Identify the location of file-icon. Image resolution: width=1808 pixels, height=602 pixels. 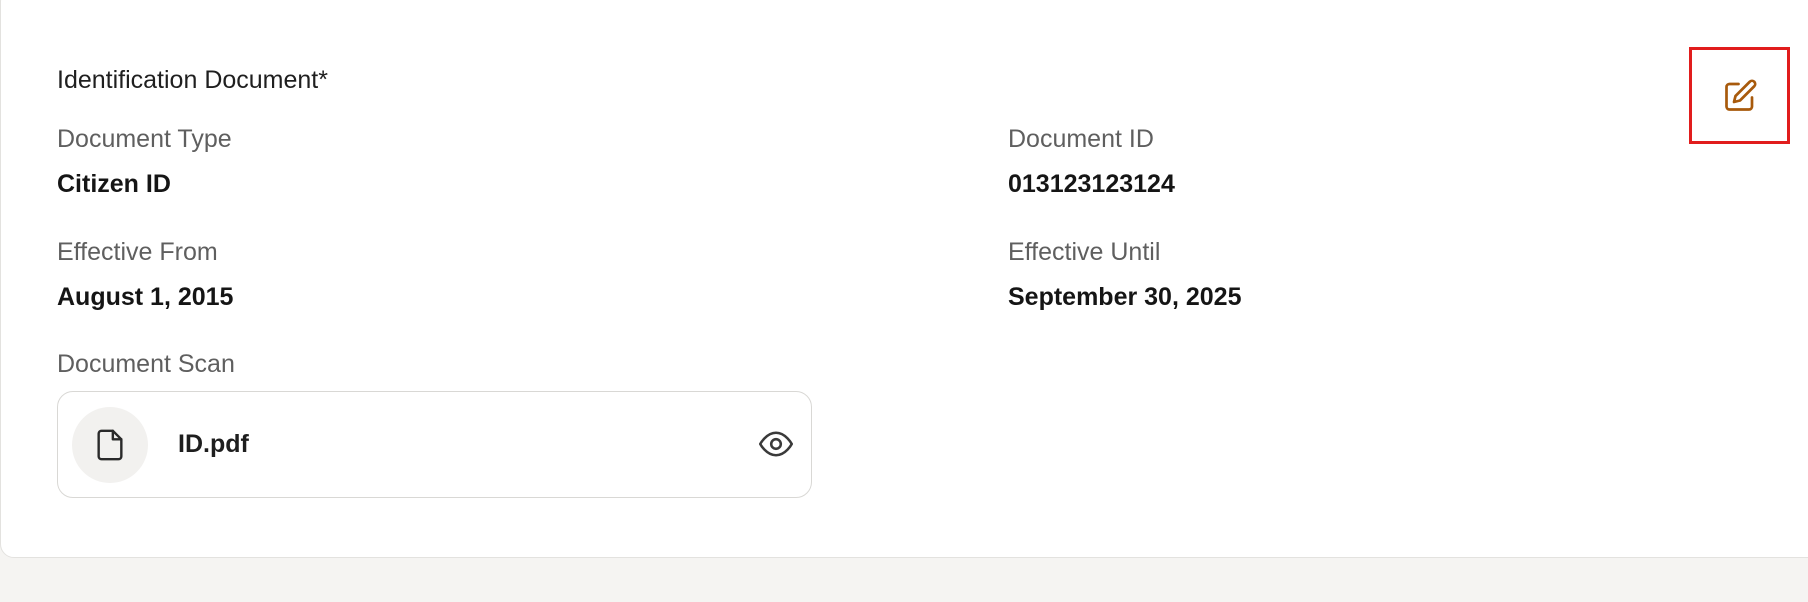
(110, 445).